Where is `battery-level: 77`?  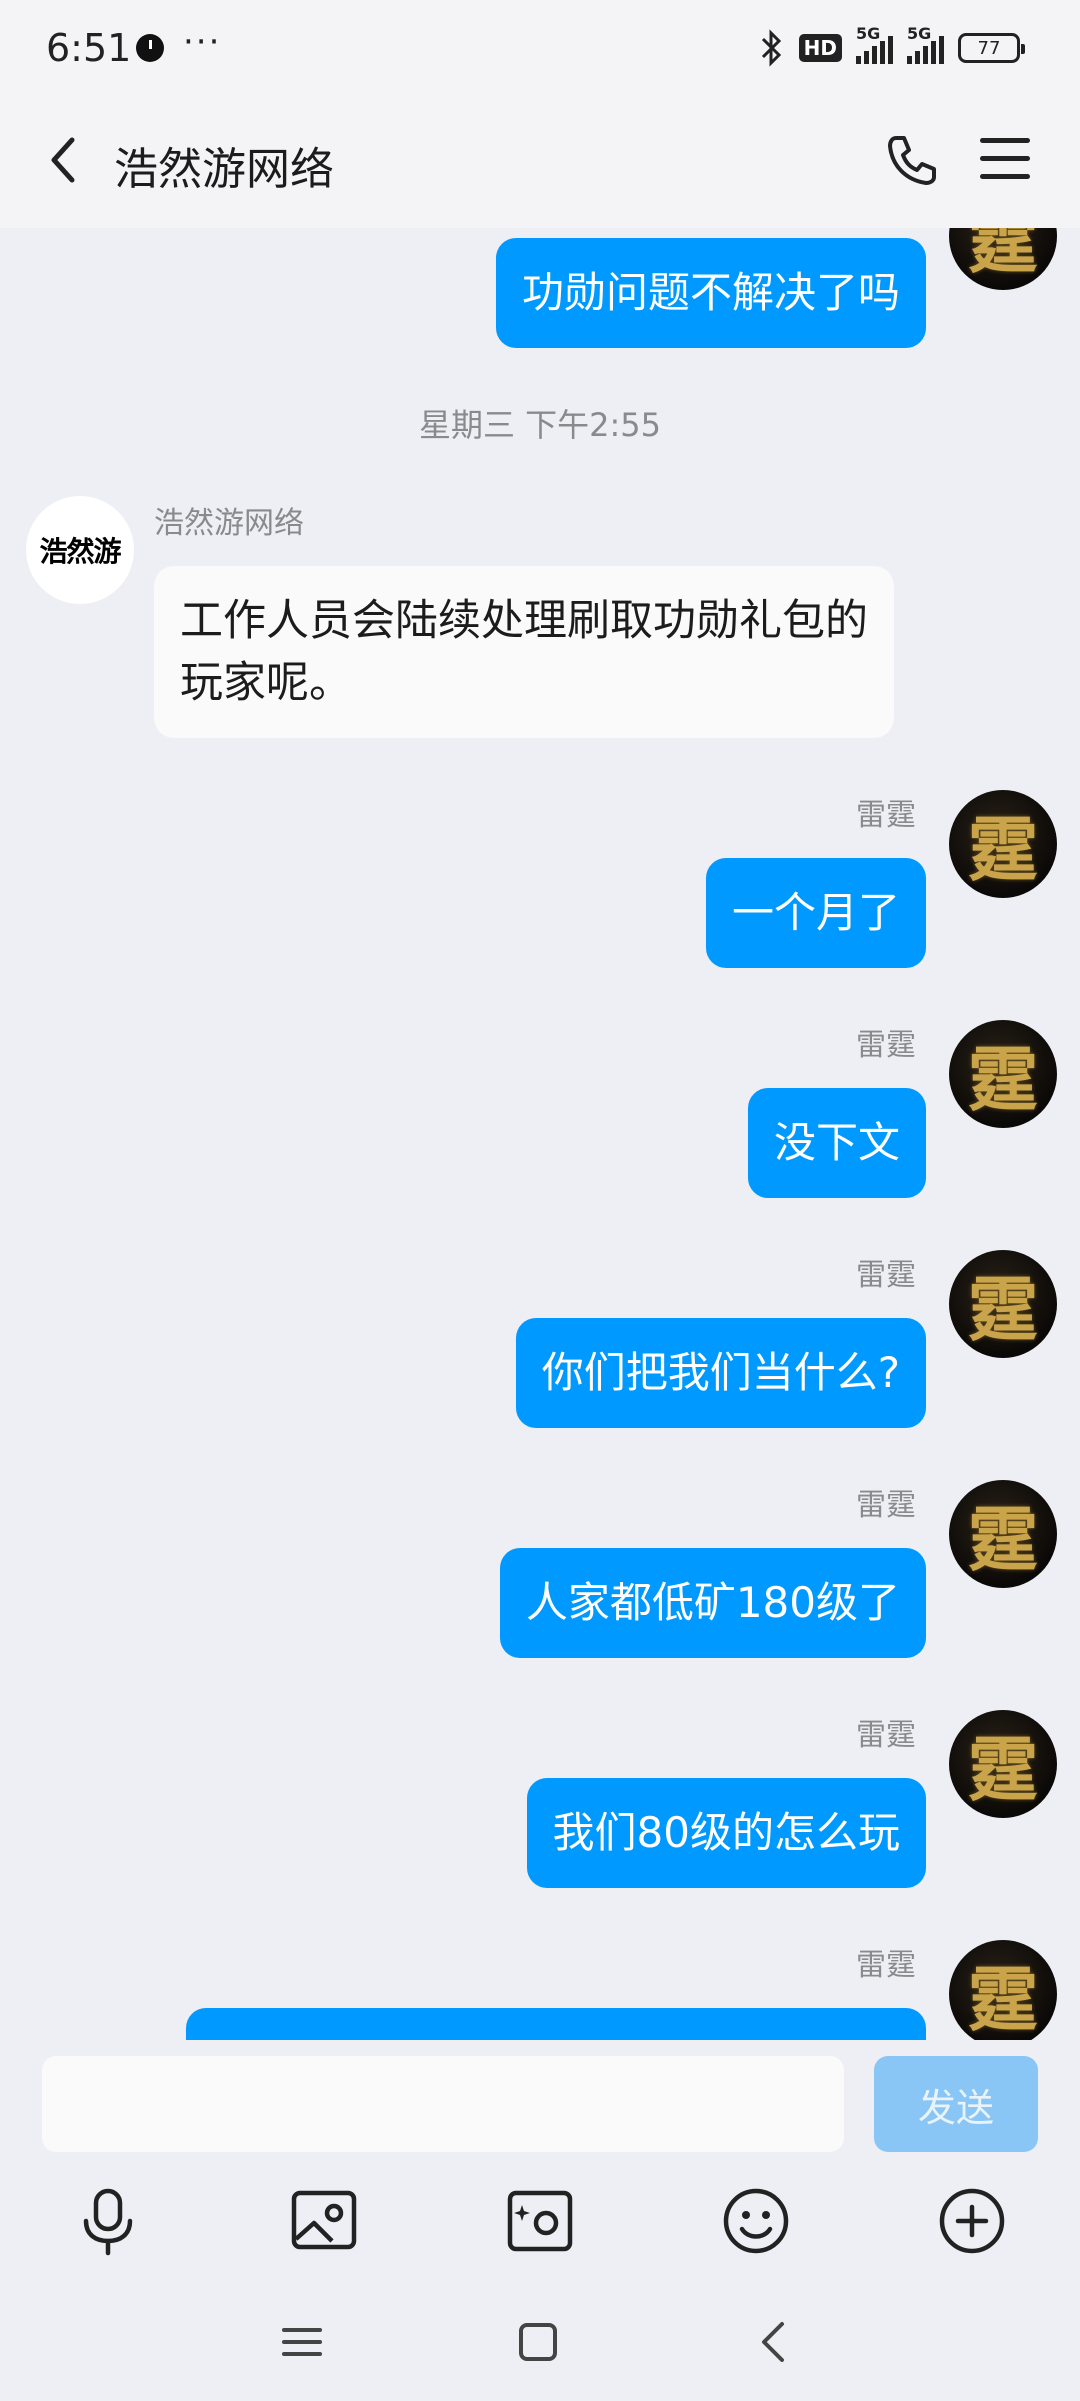 battery-level: 77 is located at coordinates (989, 48).